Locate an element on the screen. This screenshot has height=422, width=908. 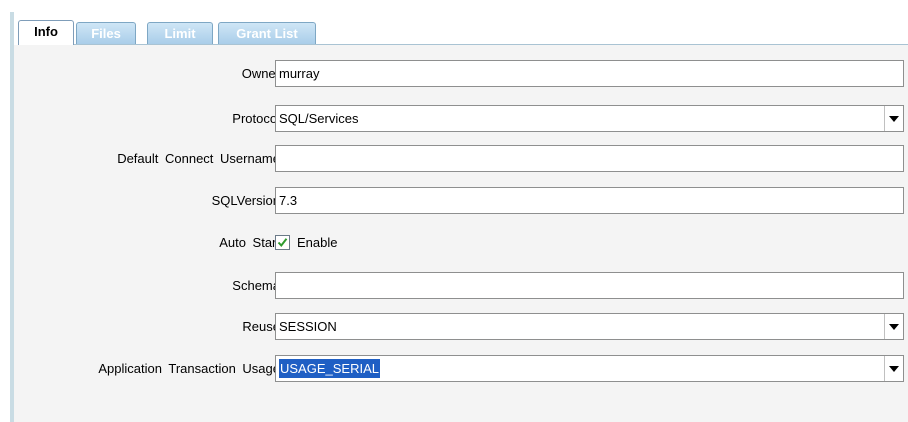
schema-label: Schema is located at coordinates (256, 285).